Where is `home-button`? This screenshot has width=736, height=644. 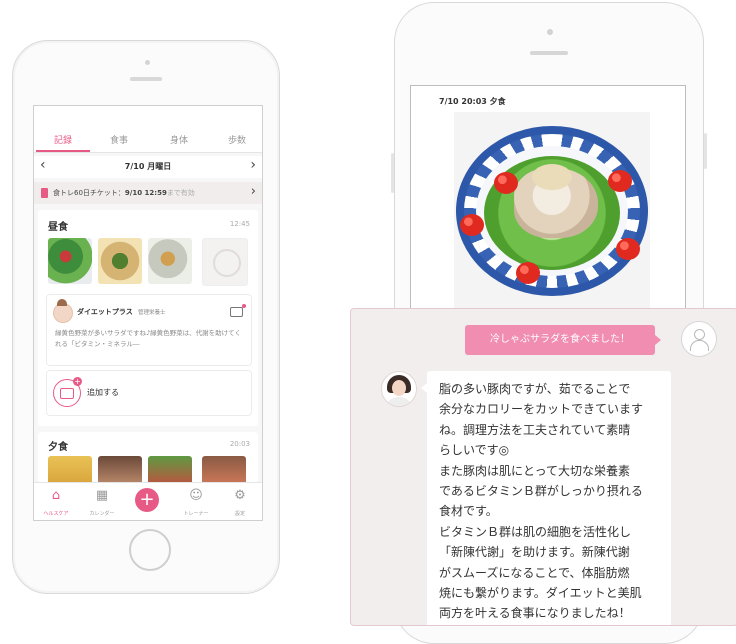
home-button is located at coordinates (150, 550).